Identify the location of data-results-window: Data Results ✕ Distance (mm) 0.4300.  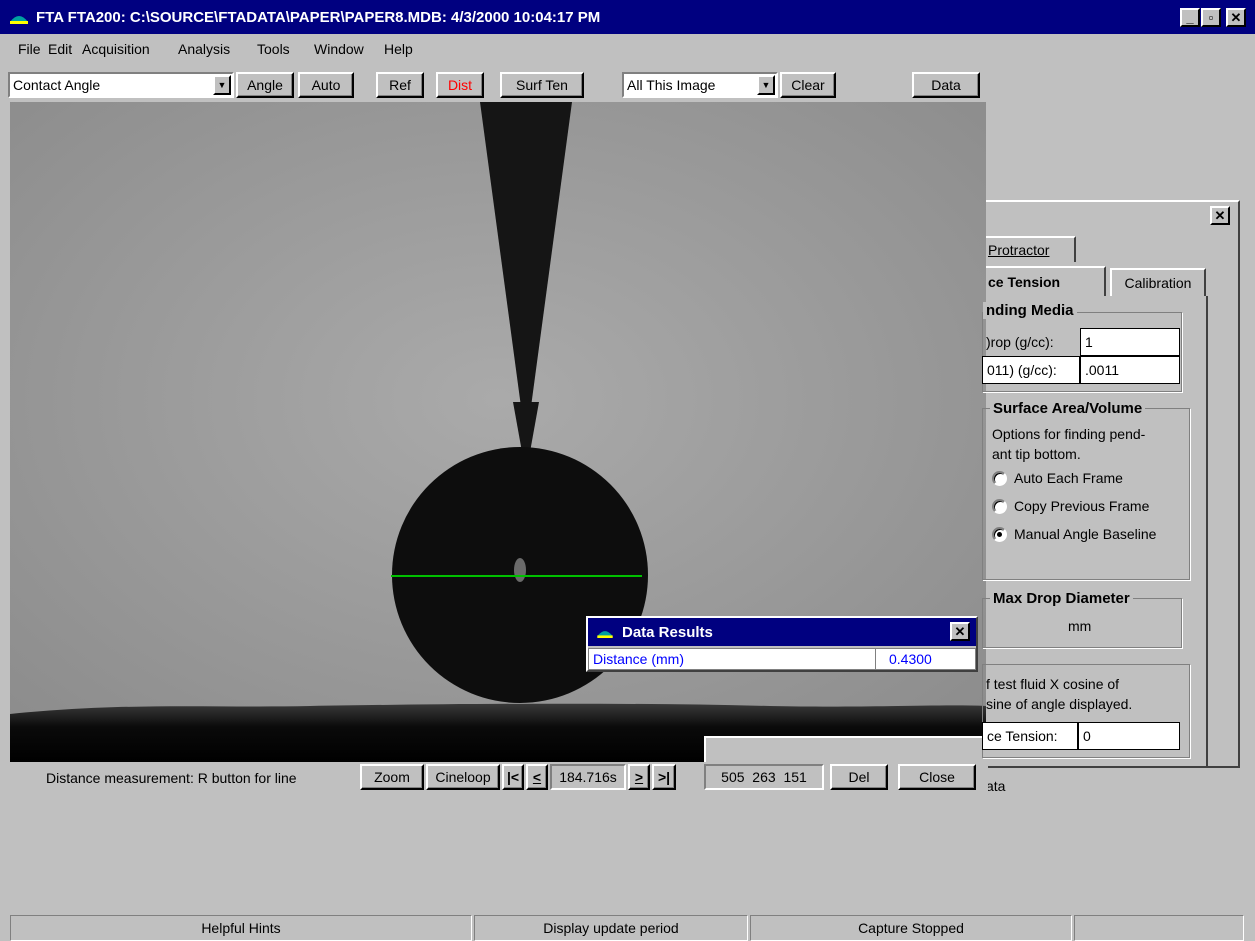
(782, 644).